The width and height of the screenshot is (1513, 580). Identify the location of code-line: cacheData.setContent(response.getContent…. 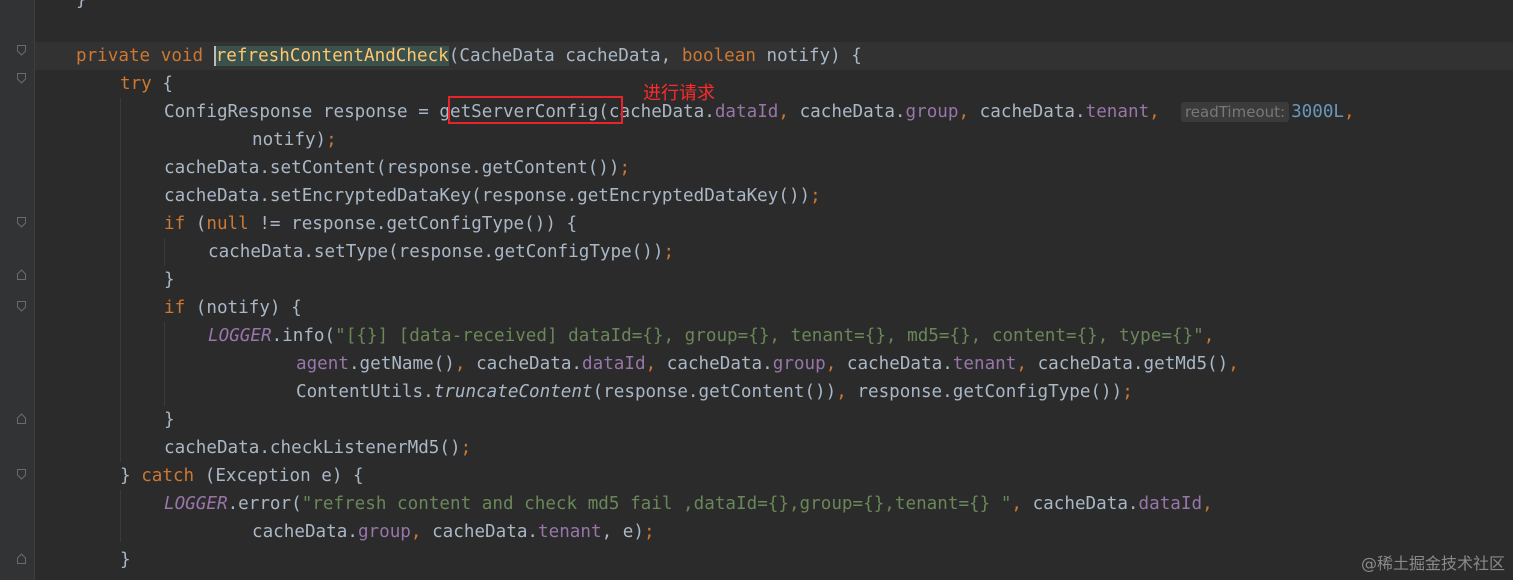
(397, 168).